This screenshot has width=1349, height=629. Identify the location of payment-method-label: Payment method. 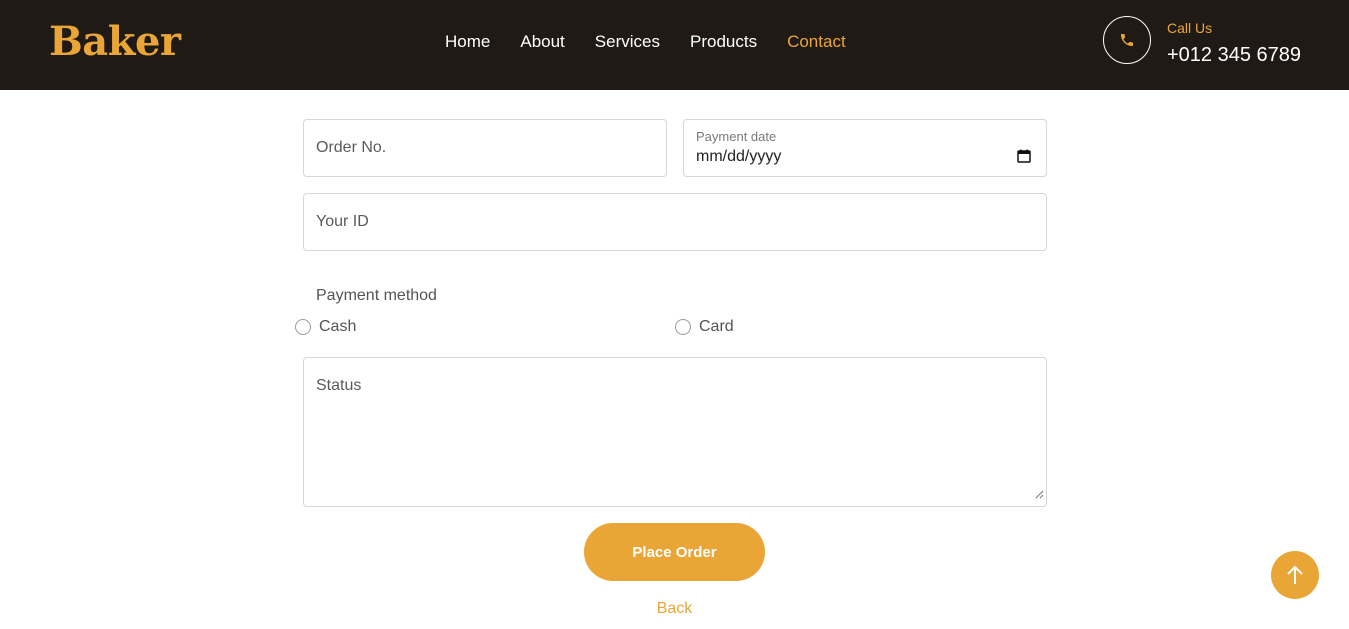
(376, 295).